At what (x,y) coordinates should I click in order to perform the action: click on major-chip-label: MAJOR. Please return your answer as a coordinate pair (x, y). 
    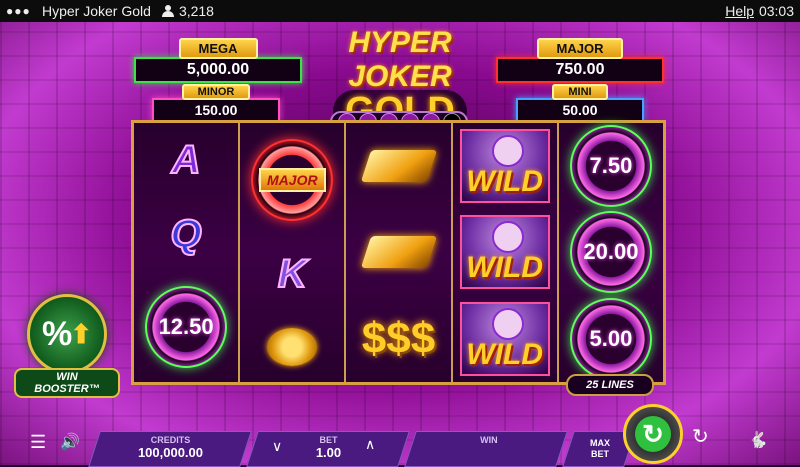
    Looking at the image, I should click on (292, 179).